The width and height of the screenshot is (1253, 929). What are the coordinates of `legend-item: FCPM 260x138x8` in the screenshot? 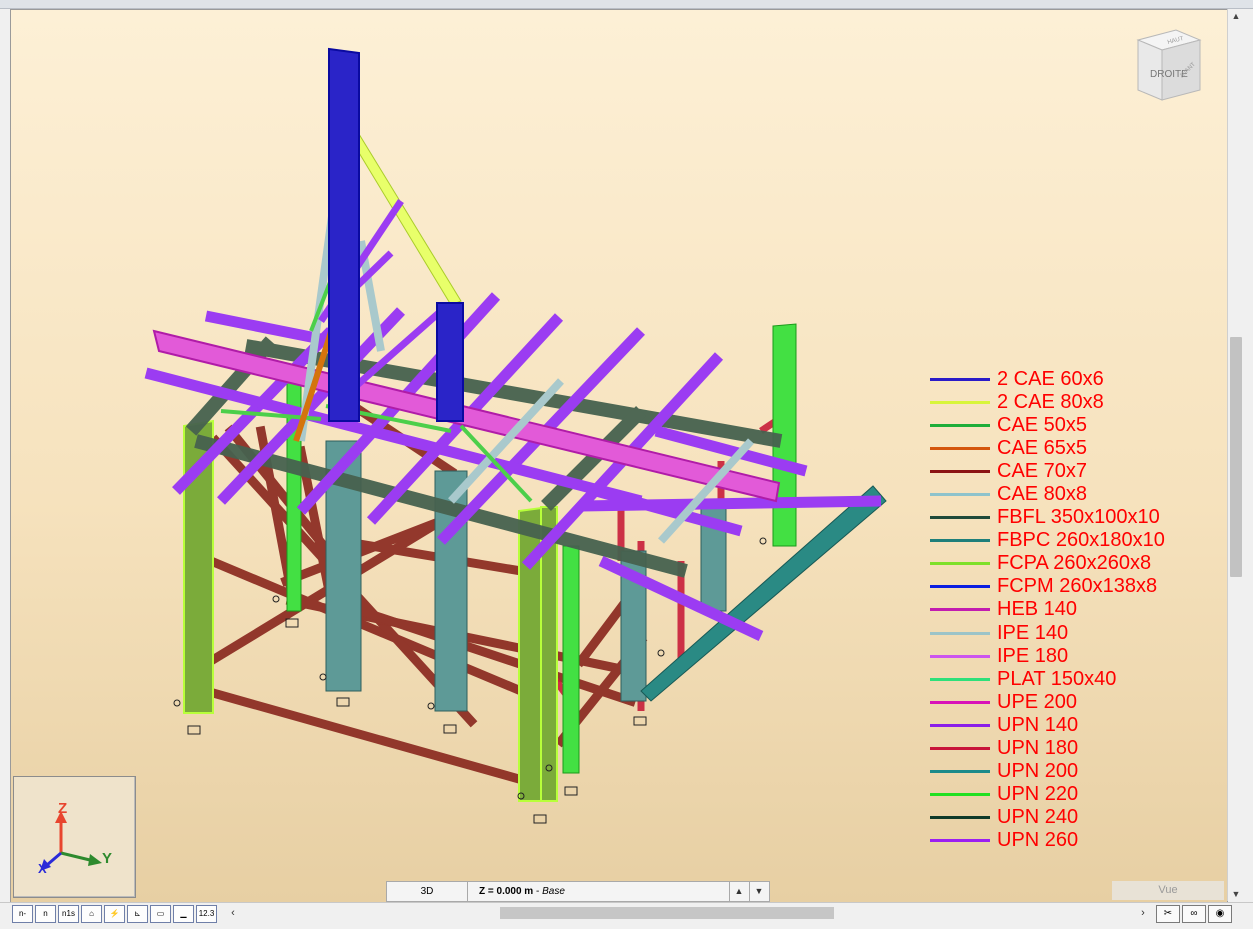 It's located at (1070, 586).